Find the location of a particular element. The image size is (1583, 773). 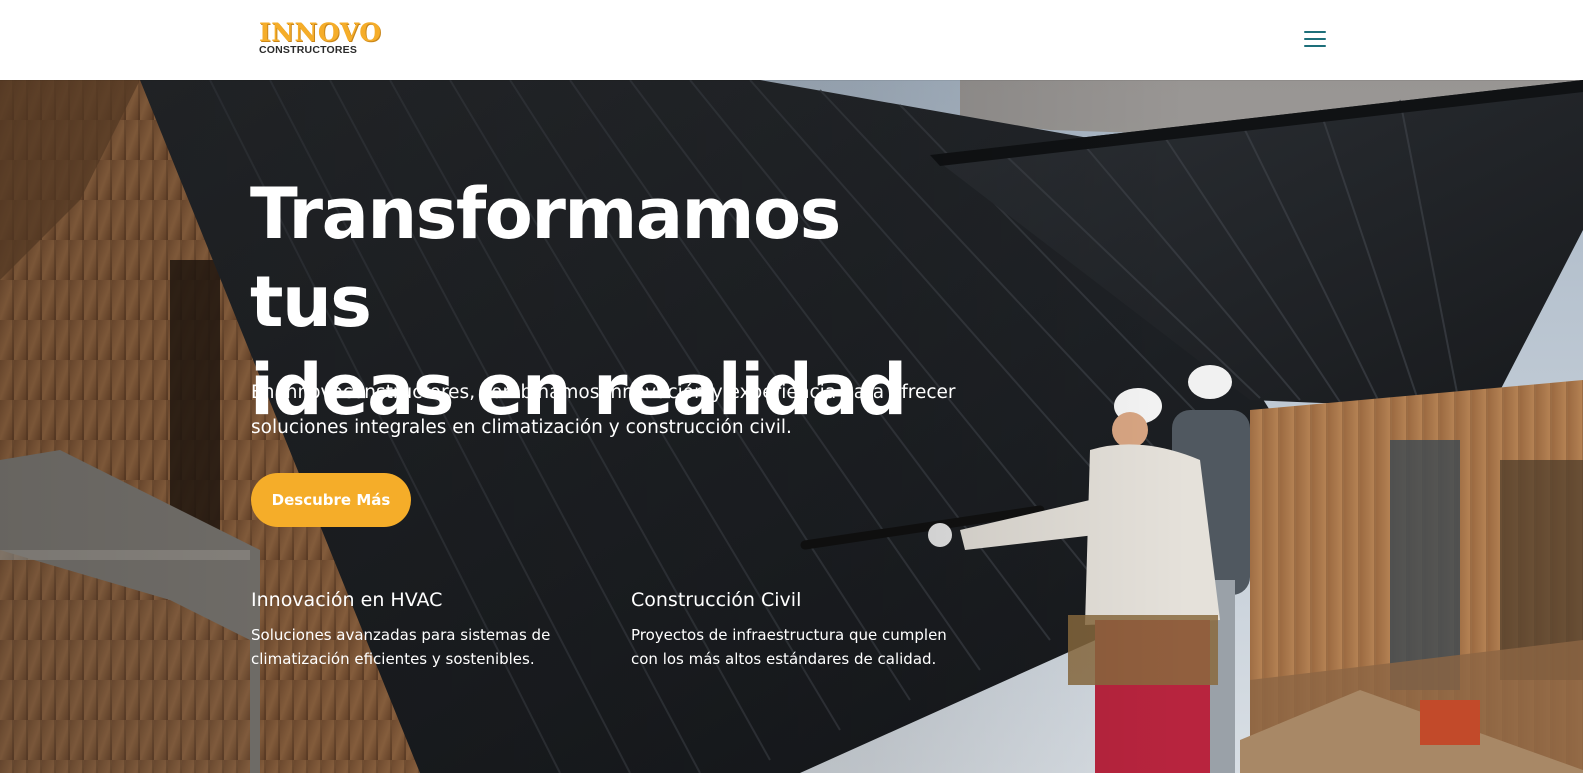

site-logo: INNOVO CONSTRUCTORES is located at coordinates (320, 39).